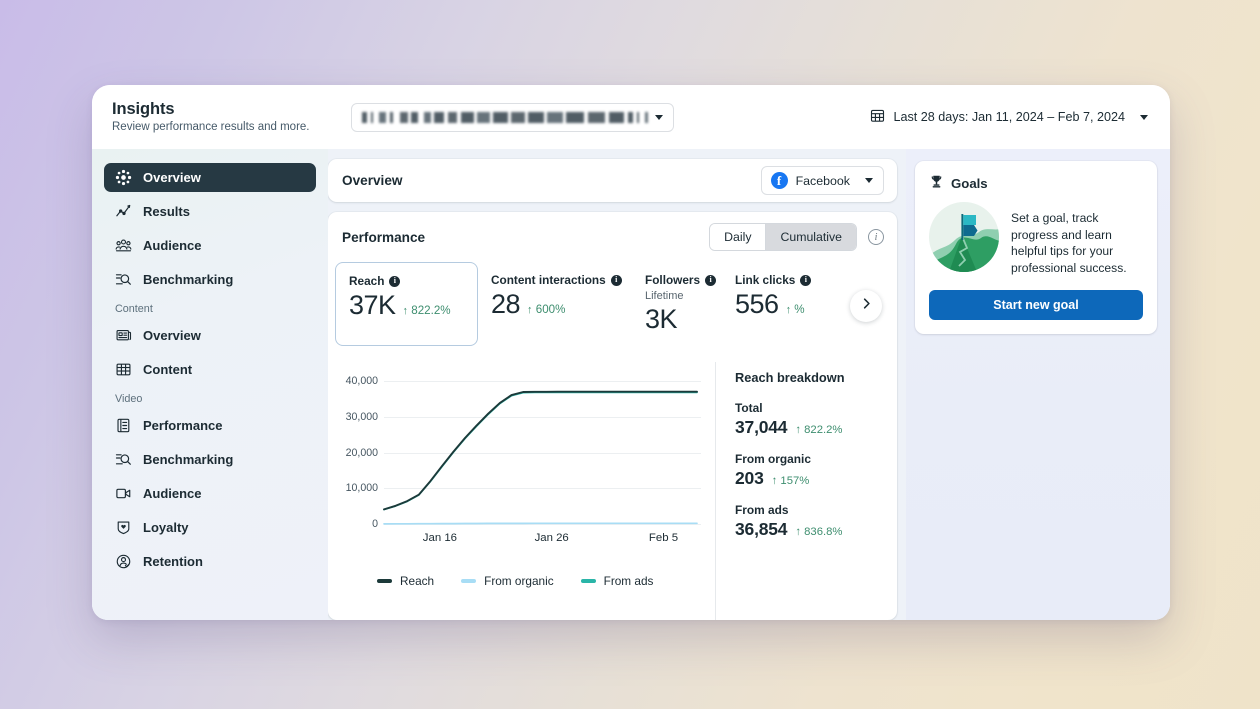 The width and height of the screenshot is (1260, 709). Describe the element at coordinates (519, 581) in the screenshot. I see `legend-label: From organic` at that location.